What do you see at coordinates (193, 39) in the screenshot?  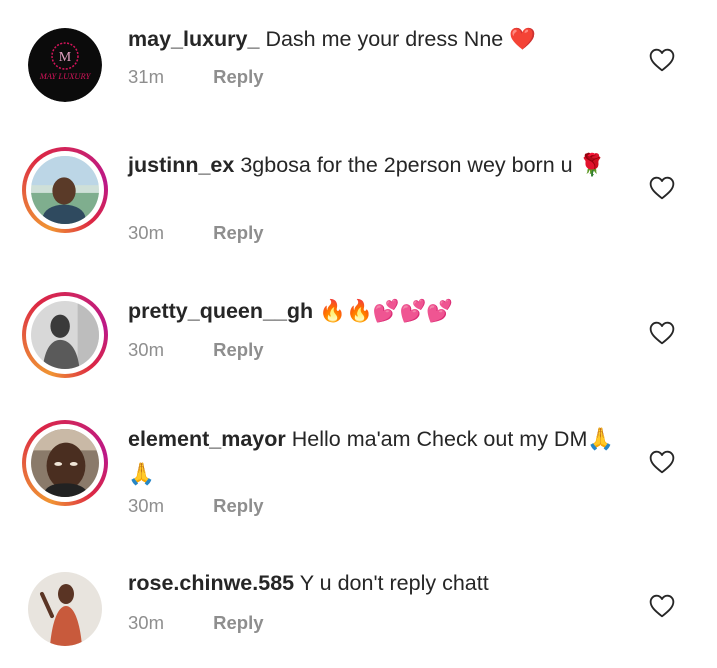 I see `comment-username: may_luxury_` at bounding box center [193, 39].